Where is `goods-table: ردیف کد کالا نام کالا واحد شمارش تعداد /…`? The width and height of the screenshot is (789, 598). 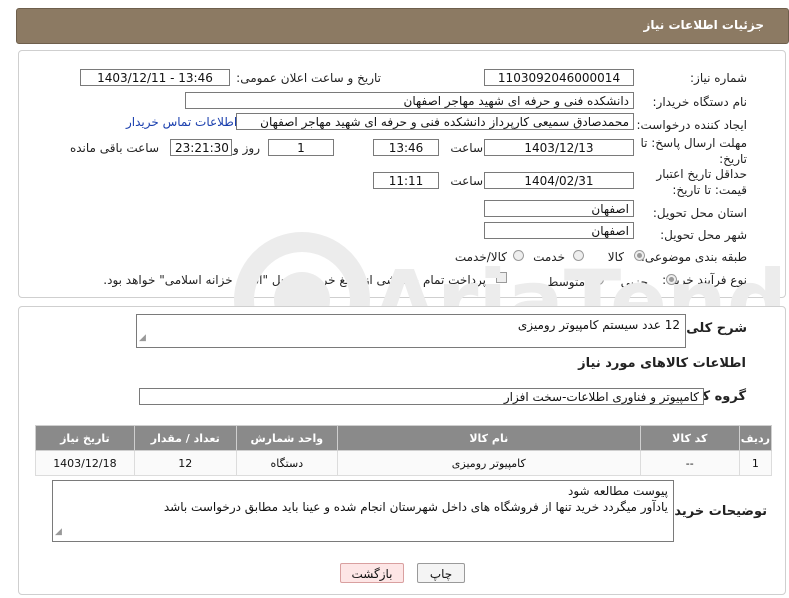 goods-table: ردیف کد کالا نام کالا واحد شمارش تعداد /… is located at coordinates (404, 450).